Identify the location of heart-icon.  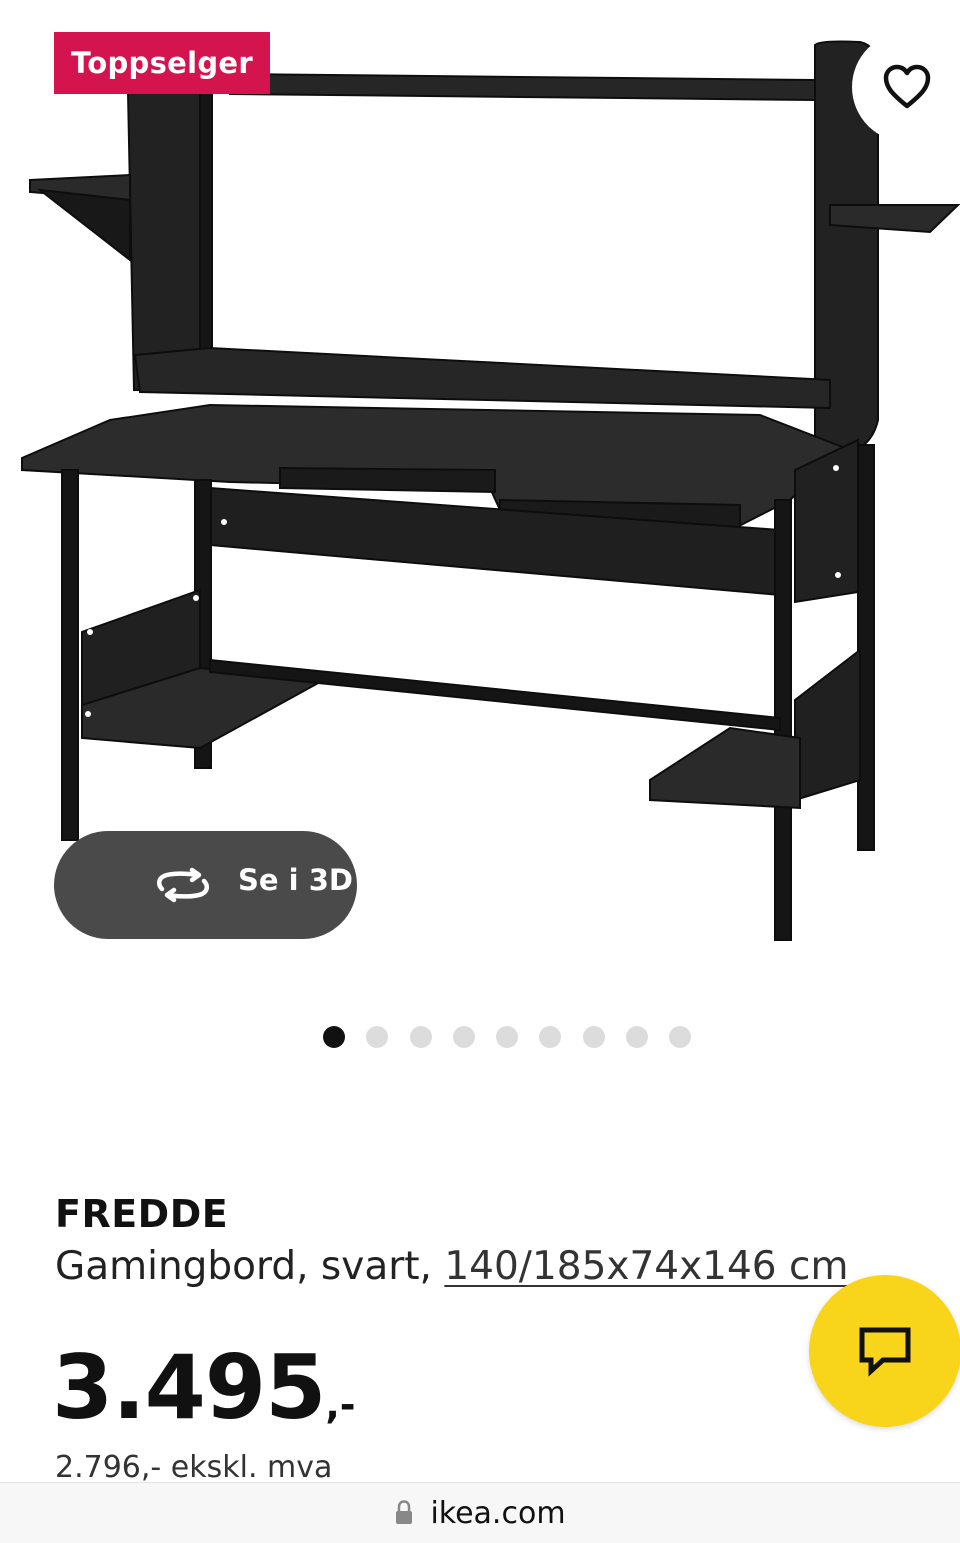
(907, 86).